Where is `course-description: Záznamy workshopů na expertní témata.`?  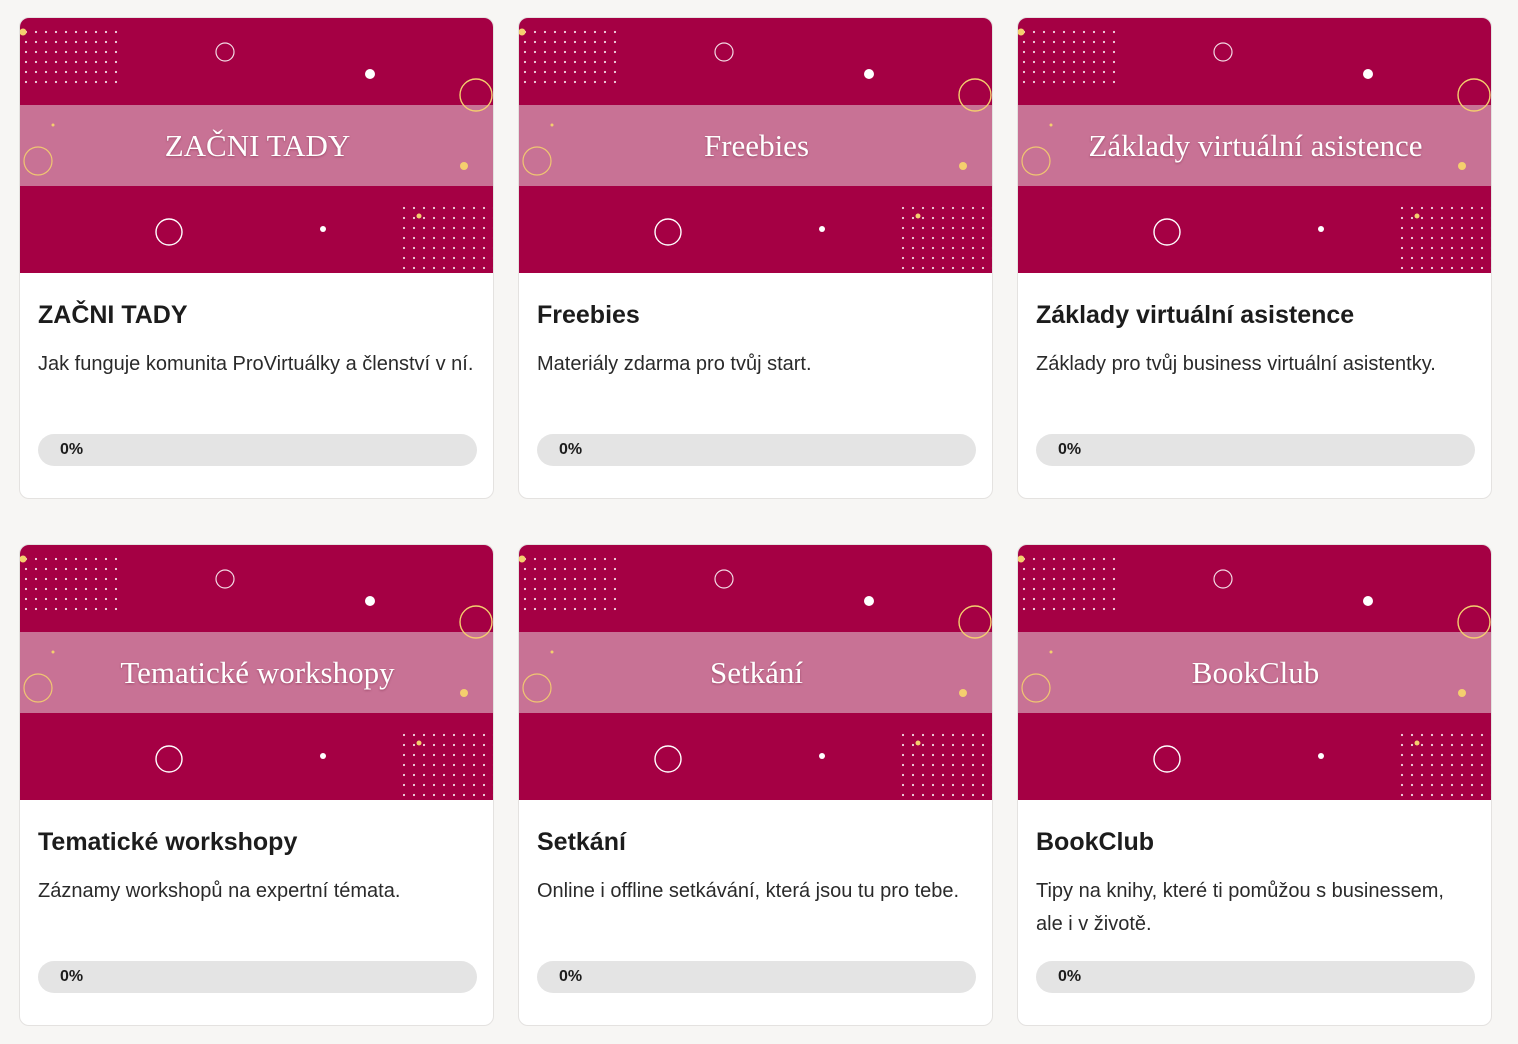
course-description: Záznamy workshopů na expertní témata. is located at coordinates (219, 891).